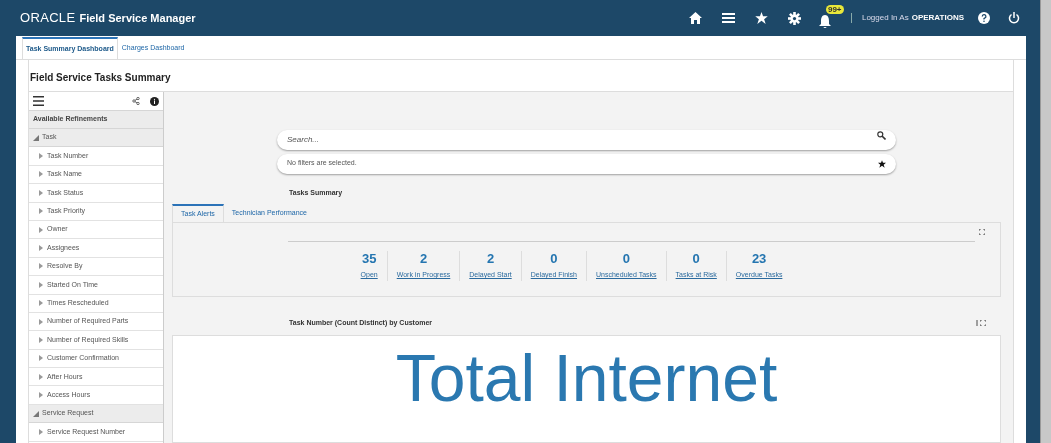  I want to click on share-icon, so click(136, 101).